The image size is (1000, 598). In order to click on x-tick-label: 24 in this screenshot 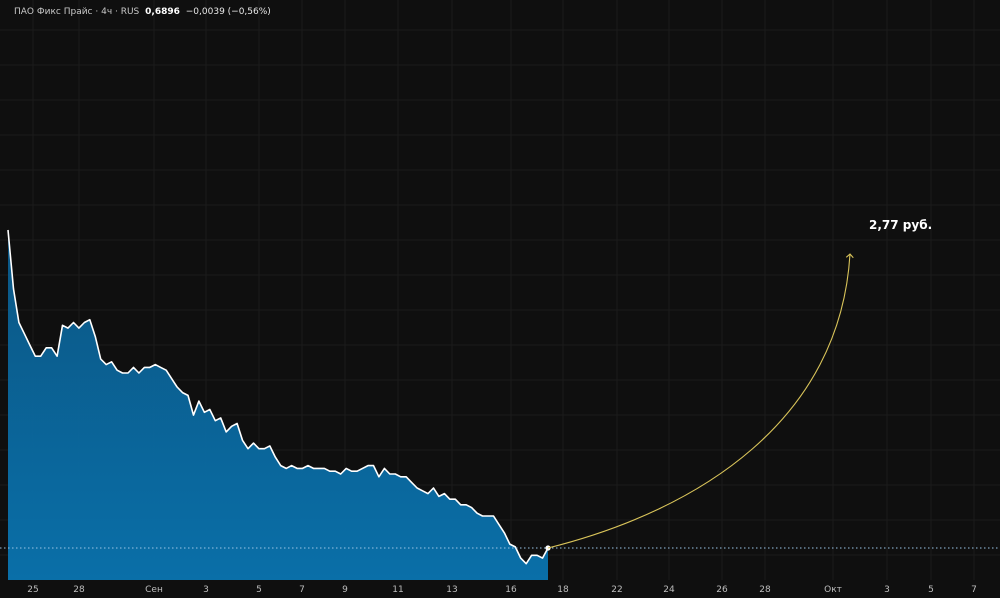, I will do `click(669, 590)`.